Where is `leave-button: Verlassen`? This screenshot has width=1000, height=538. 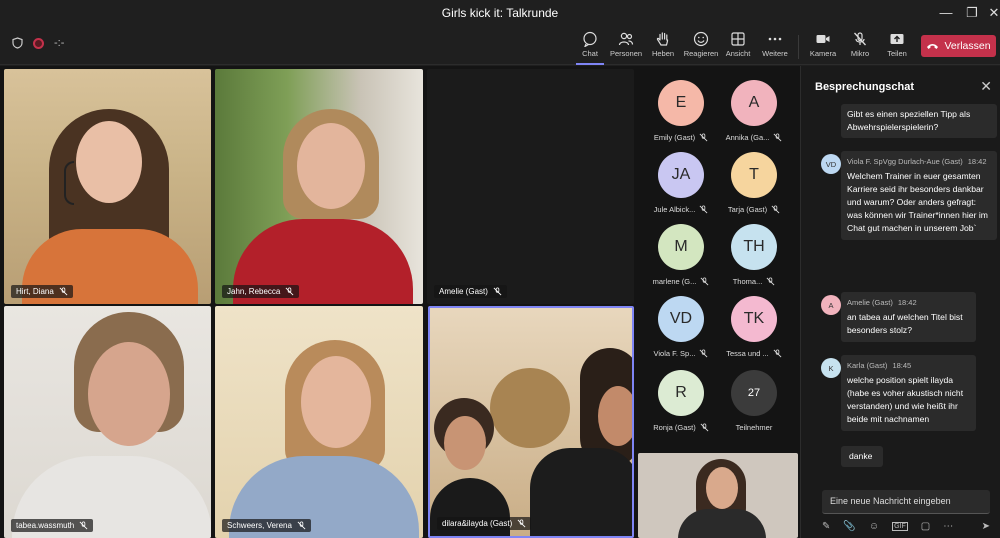 leave-button: Verlassen is located at coordinates (958, 46).